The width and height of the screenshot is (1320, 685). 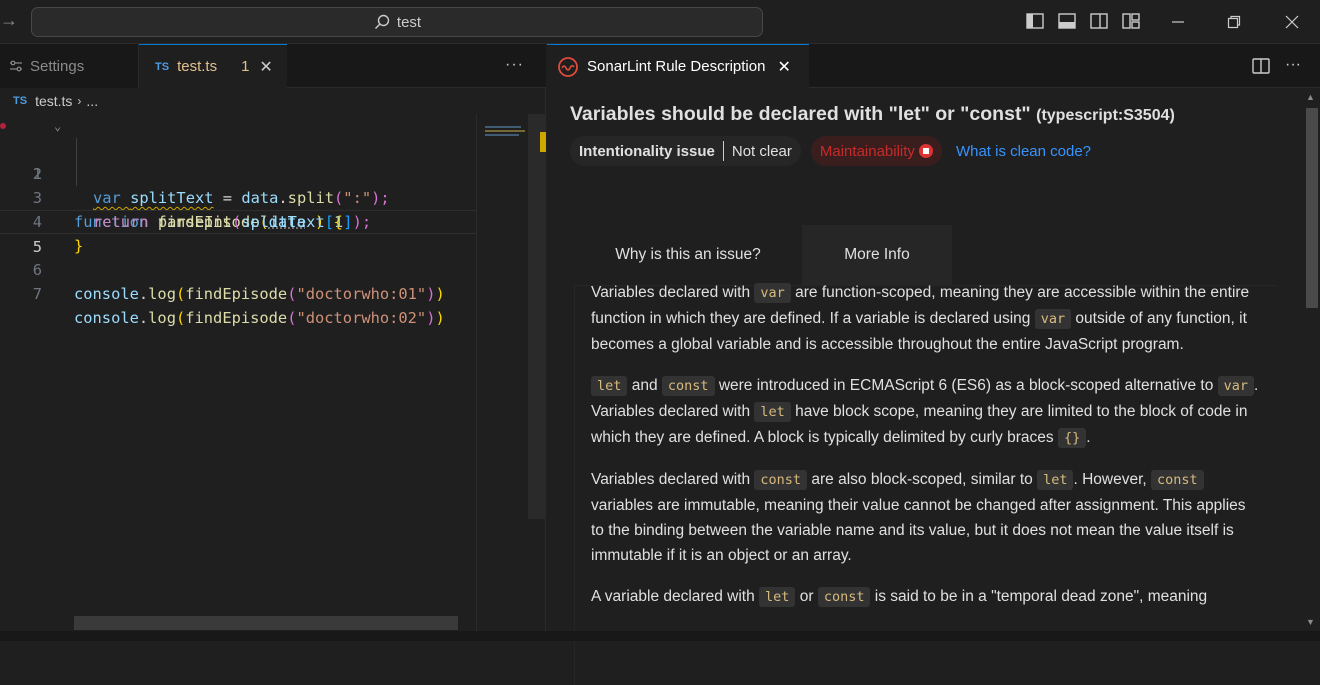 I want to click on status-bar, so click(x=660, y=636).